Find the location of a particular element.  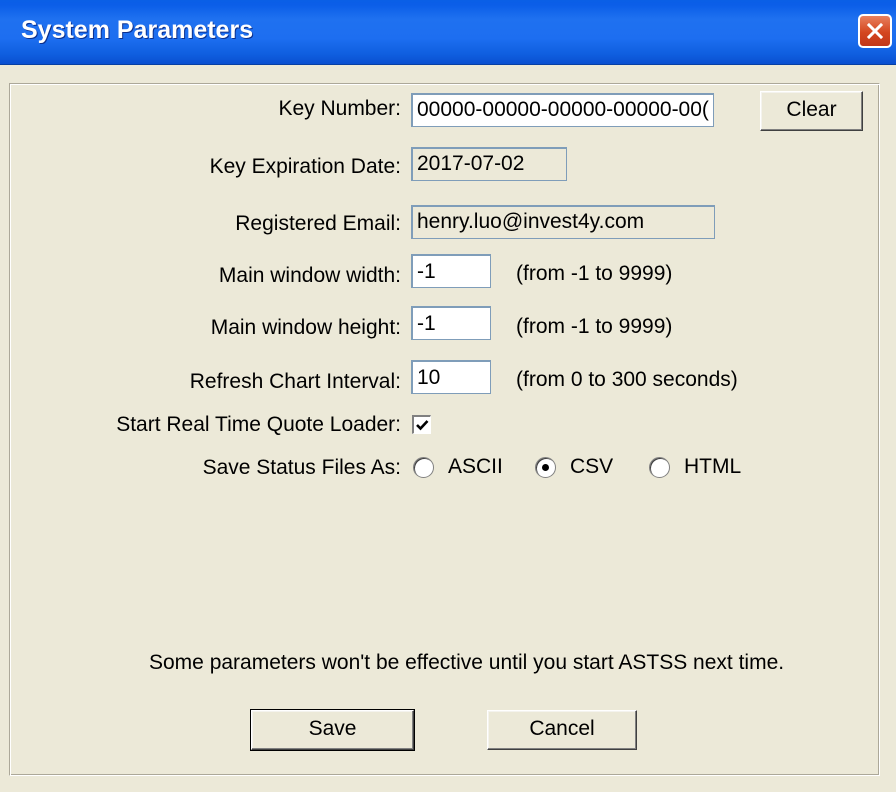

window-title: System Parameters is located at coordinates (137, 30).